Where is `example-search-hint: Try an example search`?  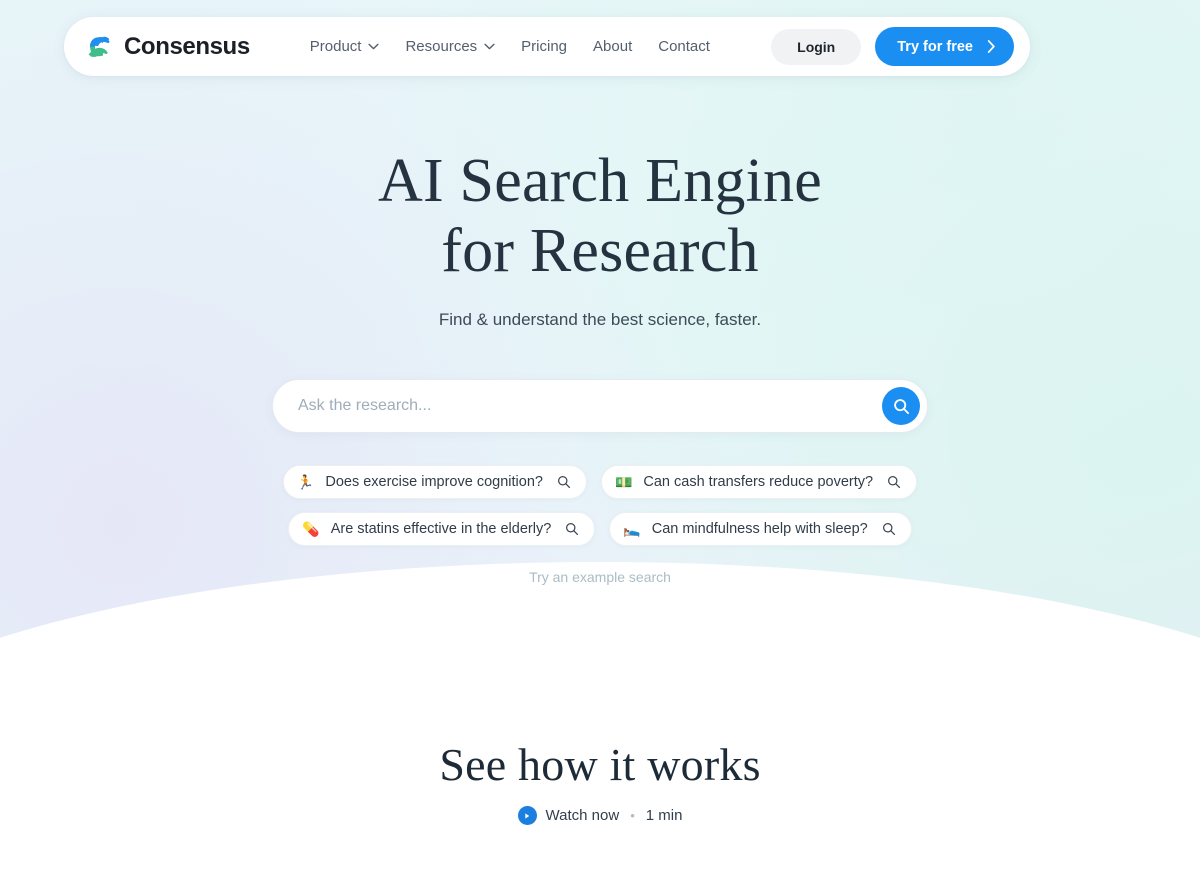
example-search-hint: Try an example search is located at coordinates (600, 577).